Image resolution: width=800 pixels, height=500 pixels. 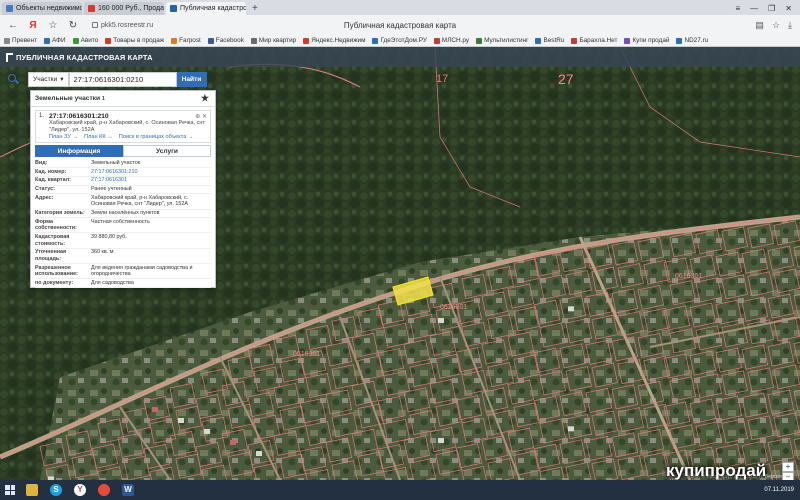 I want to click on maximize-button: ❐, so click(x=771, y=8).